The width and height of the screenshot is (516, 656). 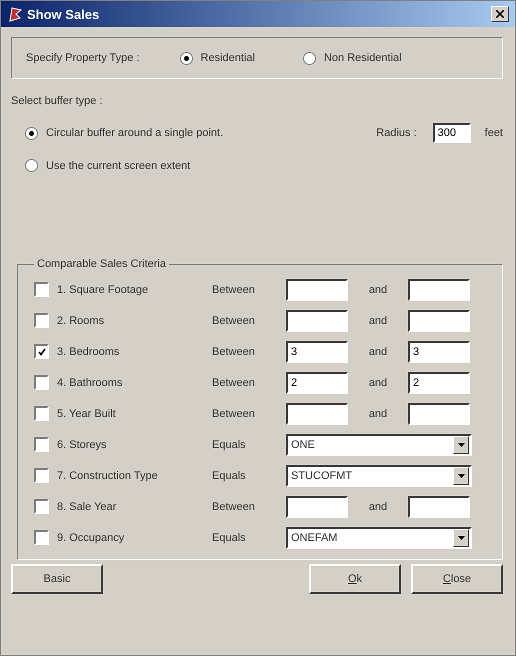 I want to click on property-type-radio: Residential, so click(x=217, y=58).